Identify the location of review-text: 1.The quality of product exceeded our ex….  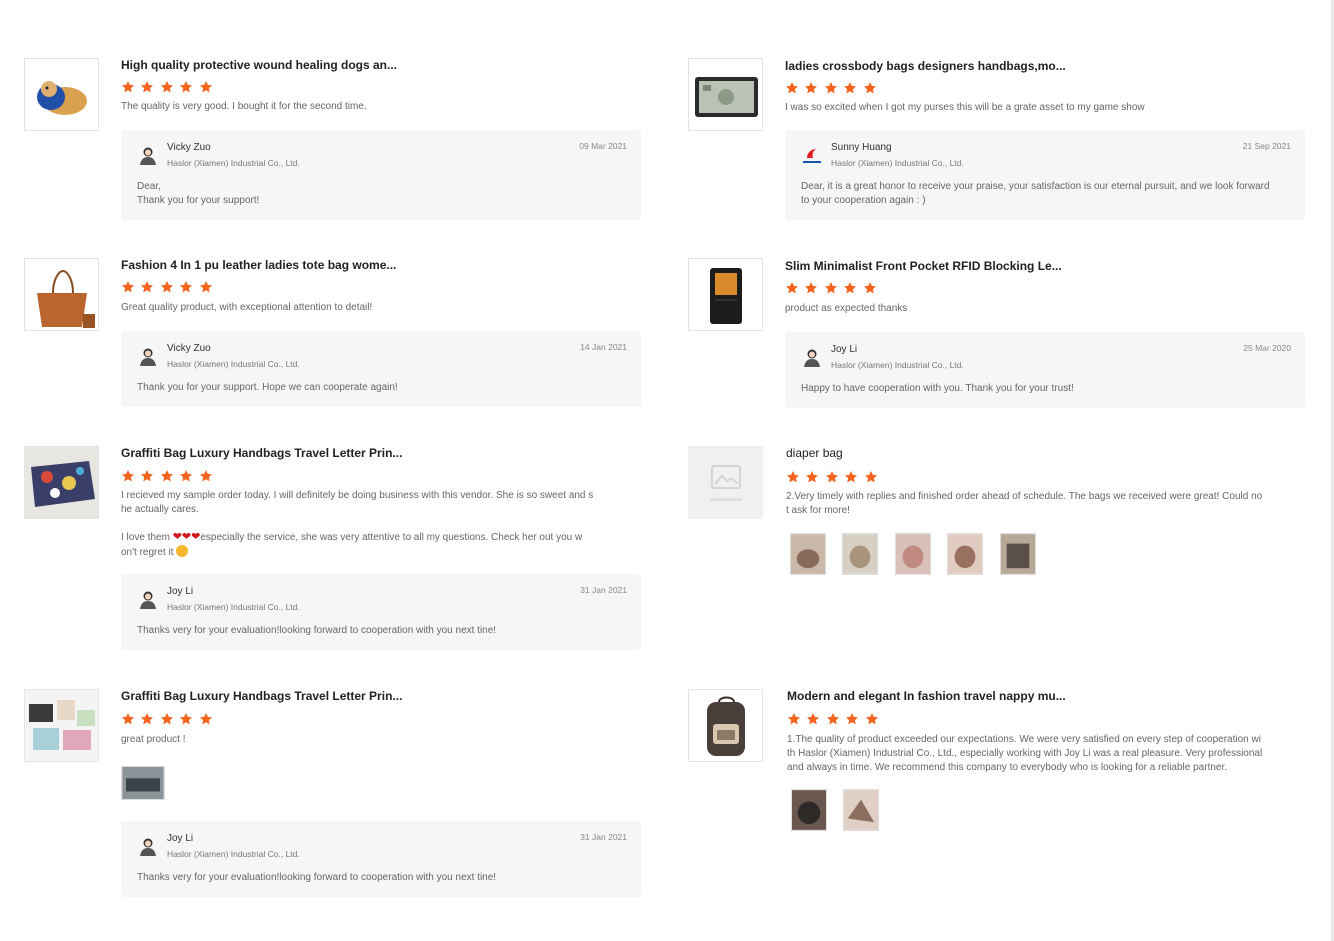
(1025, 753).